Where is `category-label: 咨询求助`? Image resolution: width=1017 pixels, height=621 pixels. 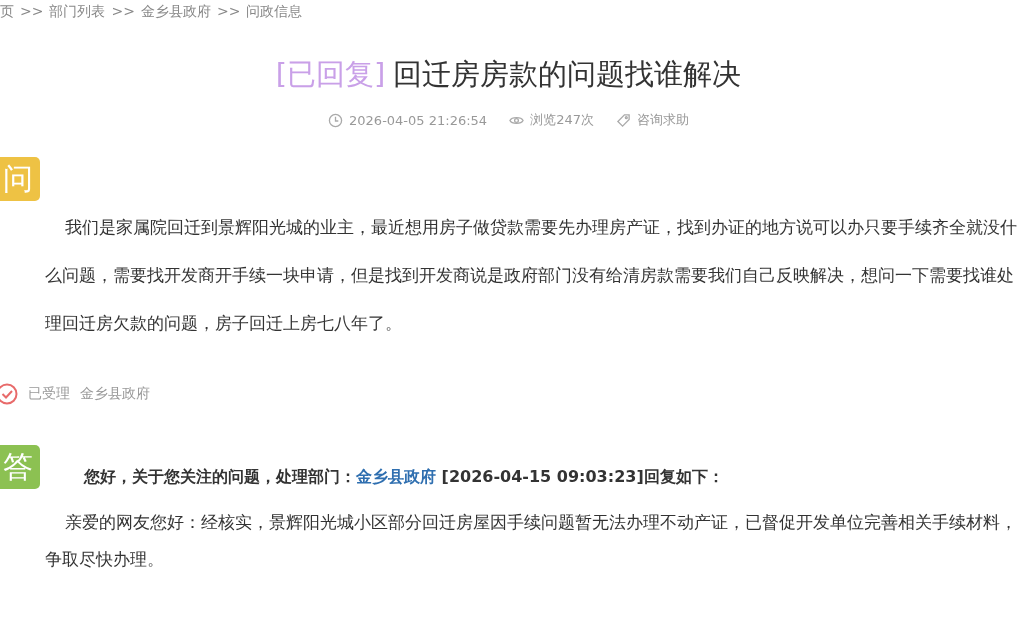 category-label: 咨询求助 is located at coordinates (662, 120).